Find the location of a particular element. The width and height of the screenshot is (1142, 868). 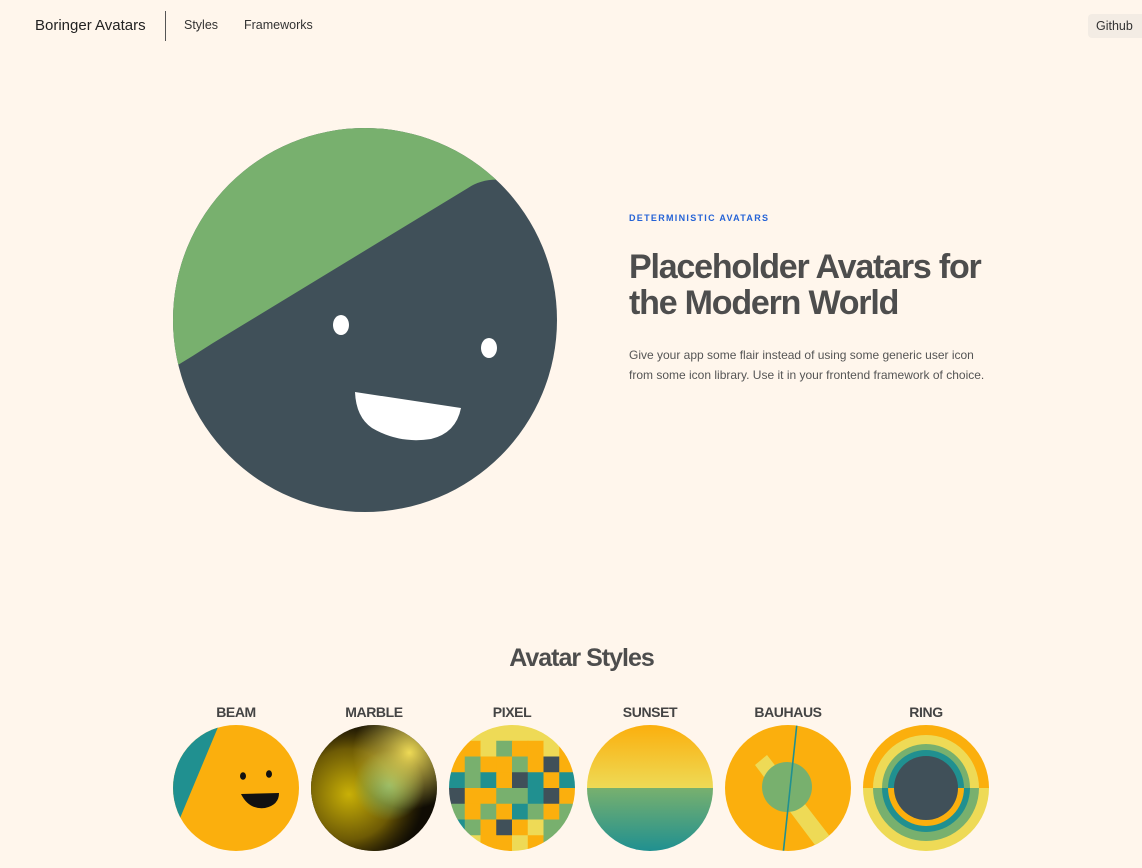

style-label-sunset: SUNSET is located at coordinates (650, 712).